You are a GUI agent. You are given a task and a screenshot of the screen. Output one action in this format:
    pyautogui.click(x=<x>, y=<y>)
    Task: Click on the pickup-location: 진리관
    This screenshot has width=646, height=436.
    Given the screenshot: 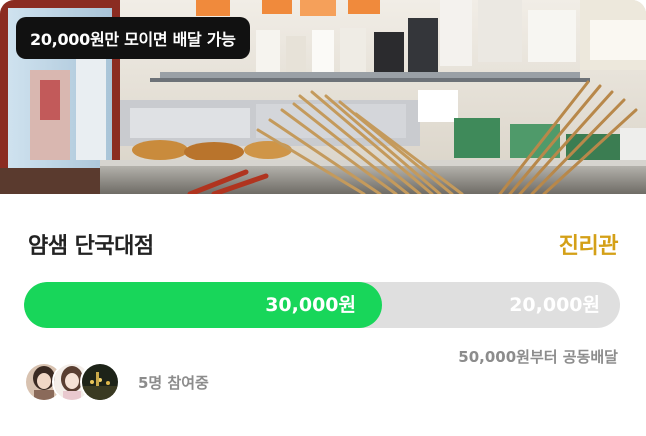 What is the action you would take?
    pyautogui.click(x=588, y=246)
    